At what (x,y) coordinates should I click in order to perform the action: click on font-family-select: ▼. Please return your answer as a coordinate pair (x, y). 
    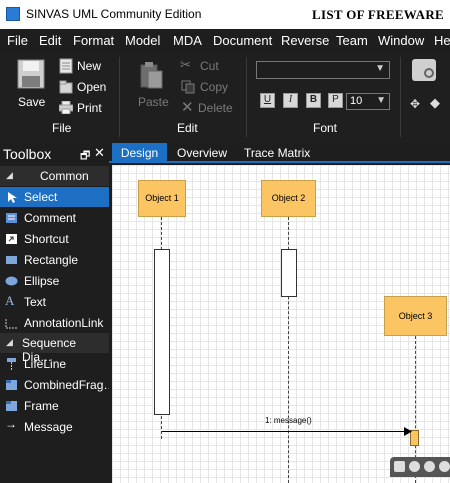
    Looking at the image, I should click on (323, 70).